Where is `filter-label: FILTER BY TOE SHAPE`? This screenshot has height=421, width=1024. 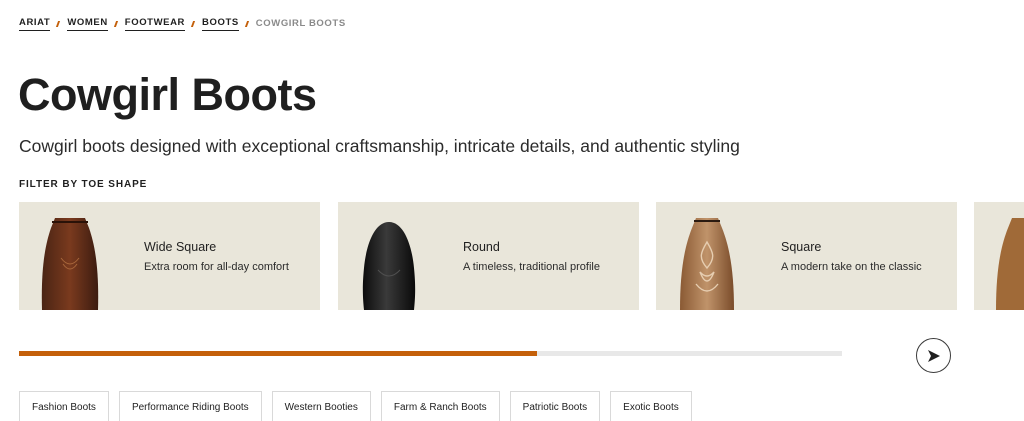
filter-label: FILTER BY TOE SHAPE is located at coordinates (83, 184).